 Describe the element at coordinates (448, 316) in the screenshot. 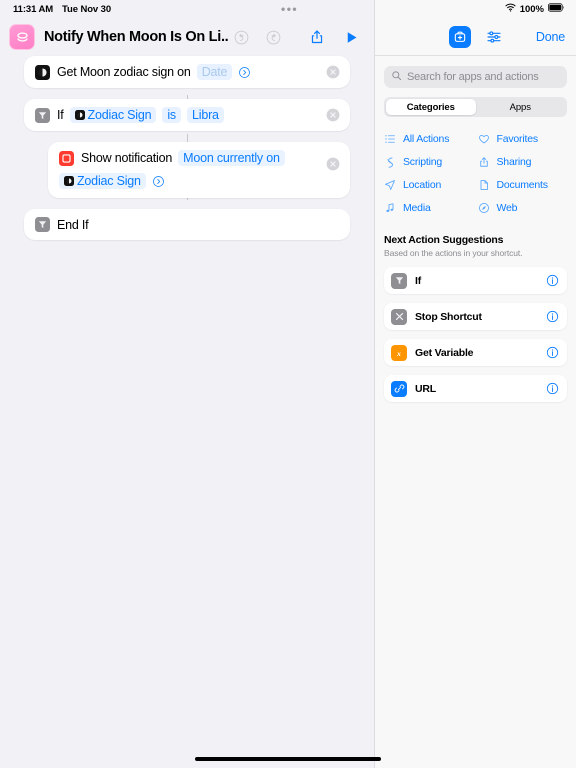

I see `suggestion-label: Stop Shortcut` at that location.